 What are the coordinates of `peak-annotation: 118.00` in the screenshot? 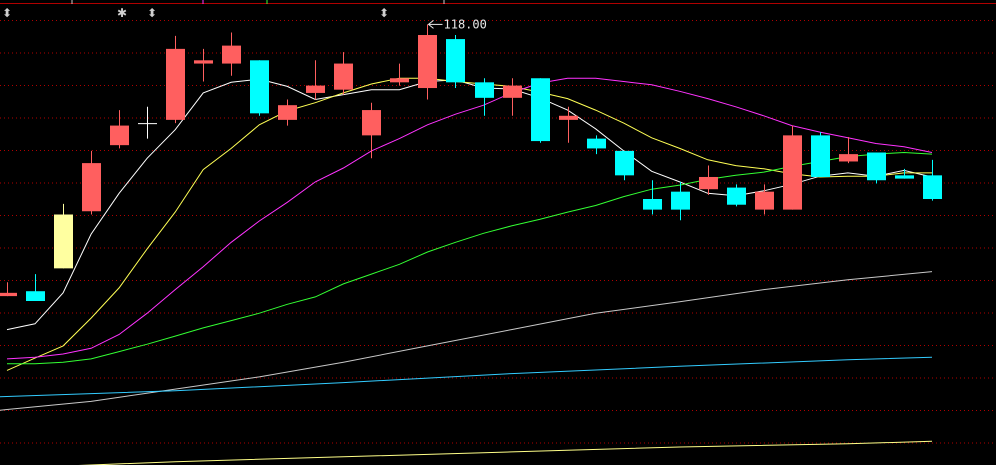 It's located at (457, 24).